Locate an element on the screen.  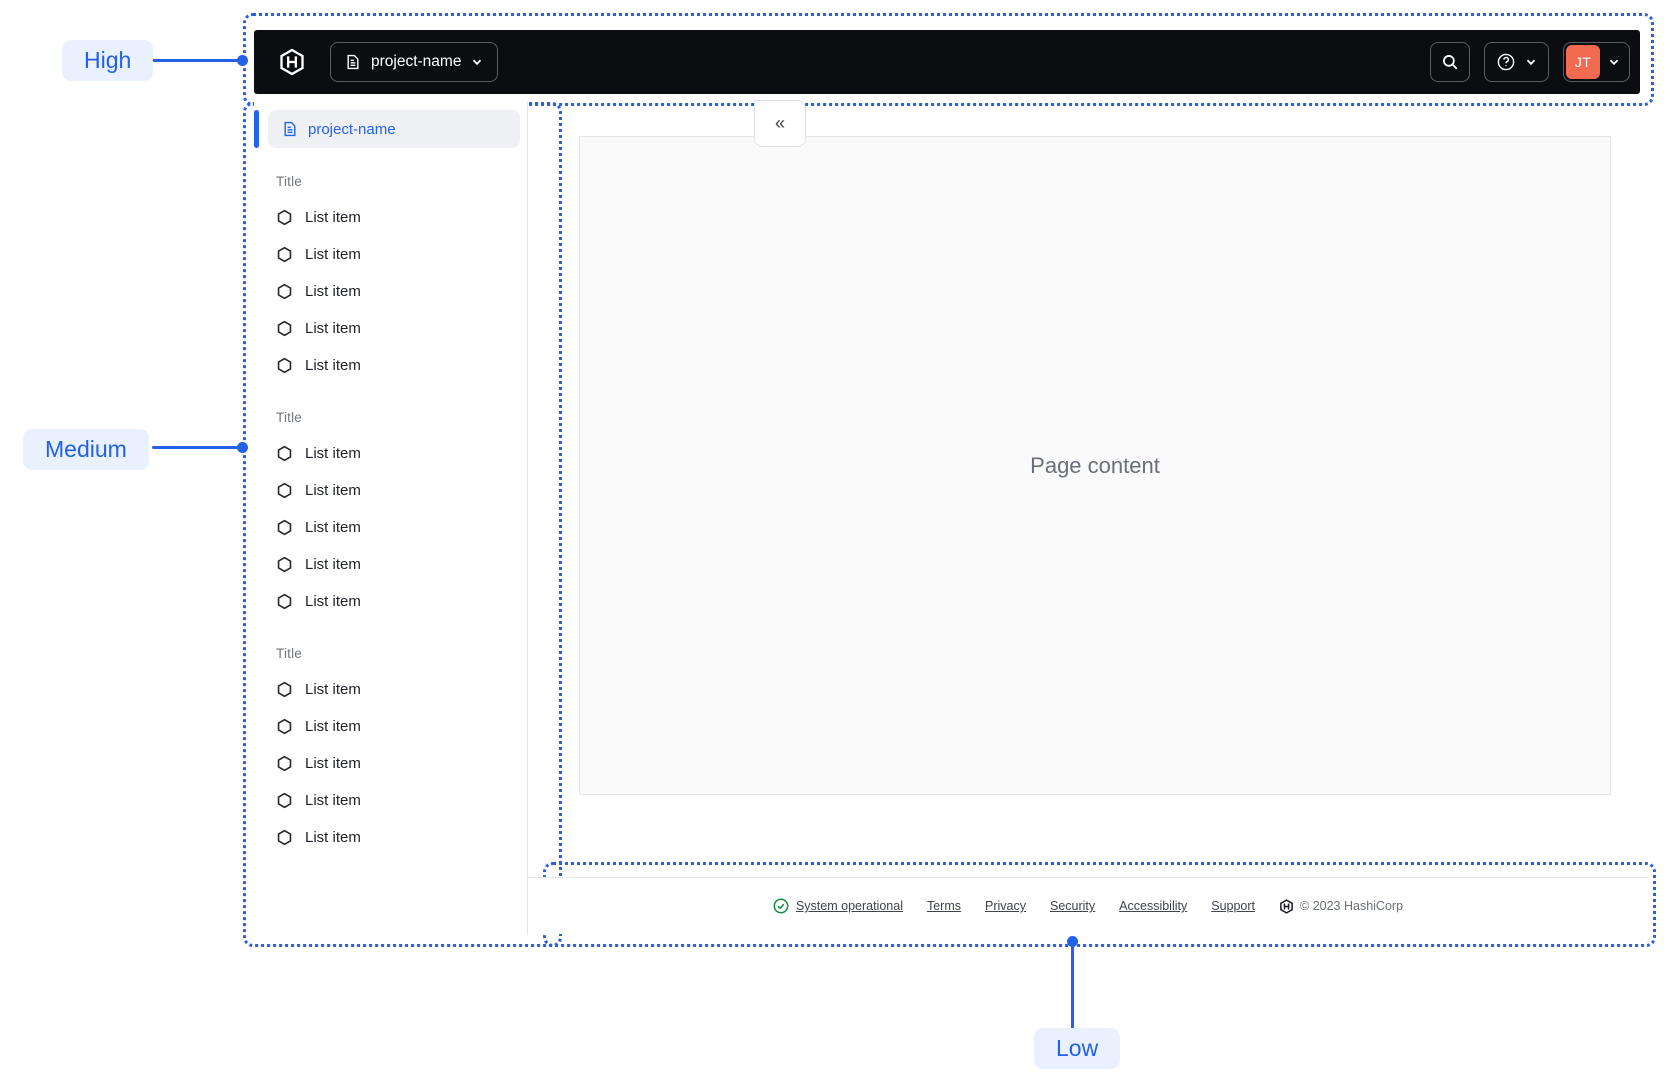
annotation-dot-low is located at coordinates (1072, 941).